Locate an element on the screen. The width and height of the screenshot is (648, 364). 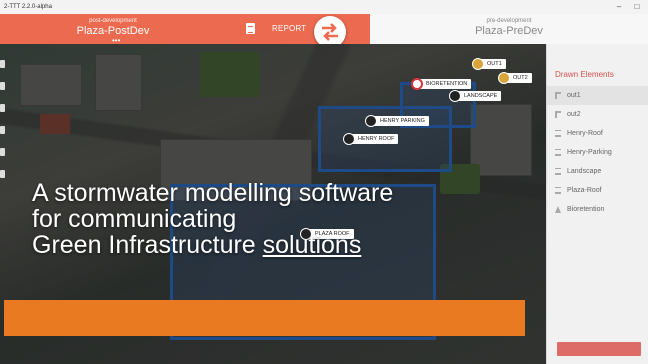
headline-line-3-start: Green Infrastructure is located at coordinates (147, 245).